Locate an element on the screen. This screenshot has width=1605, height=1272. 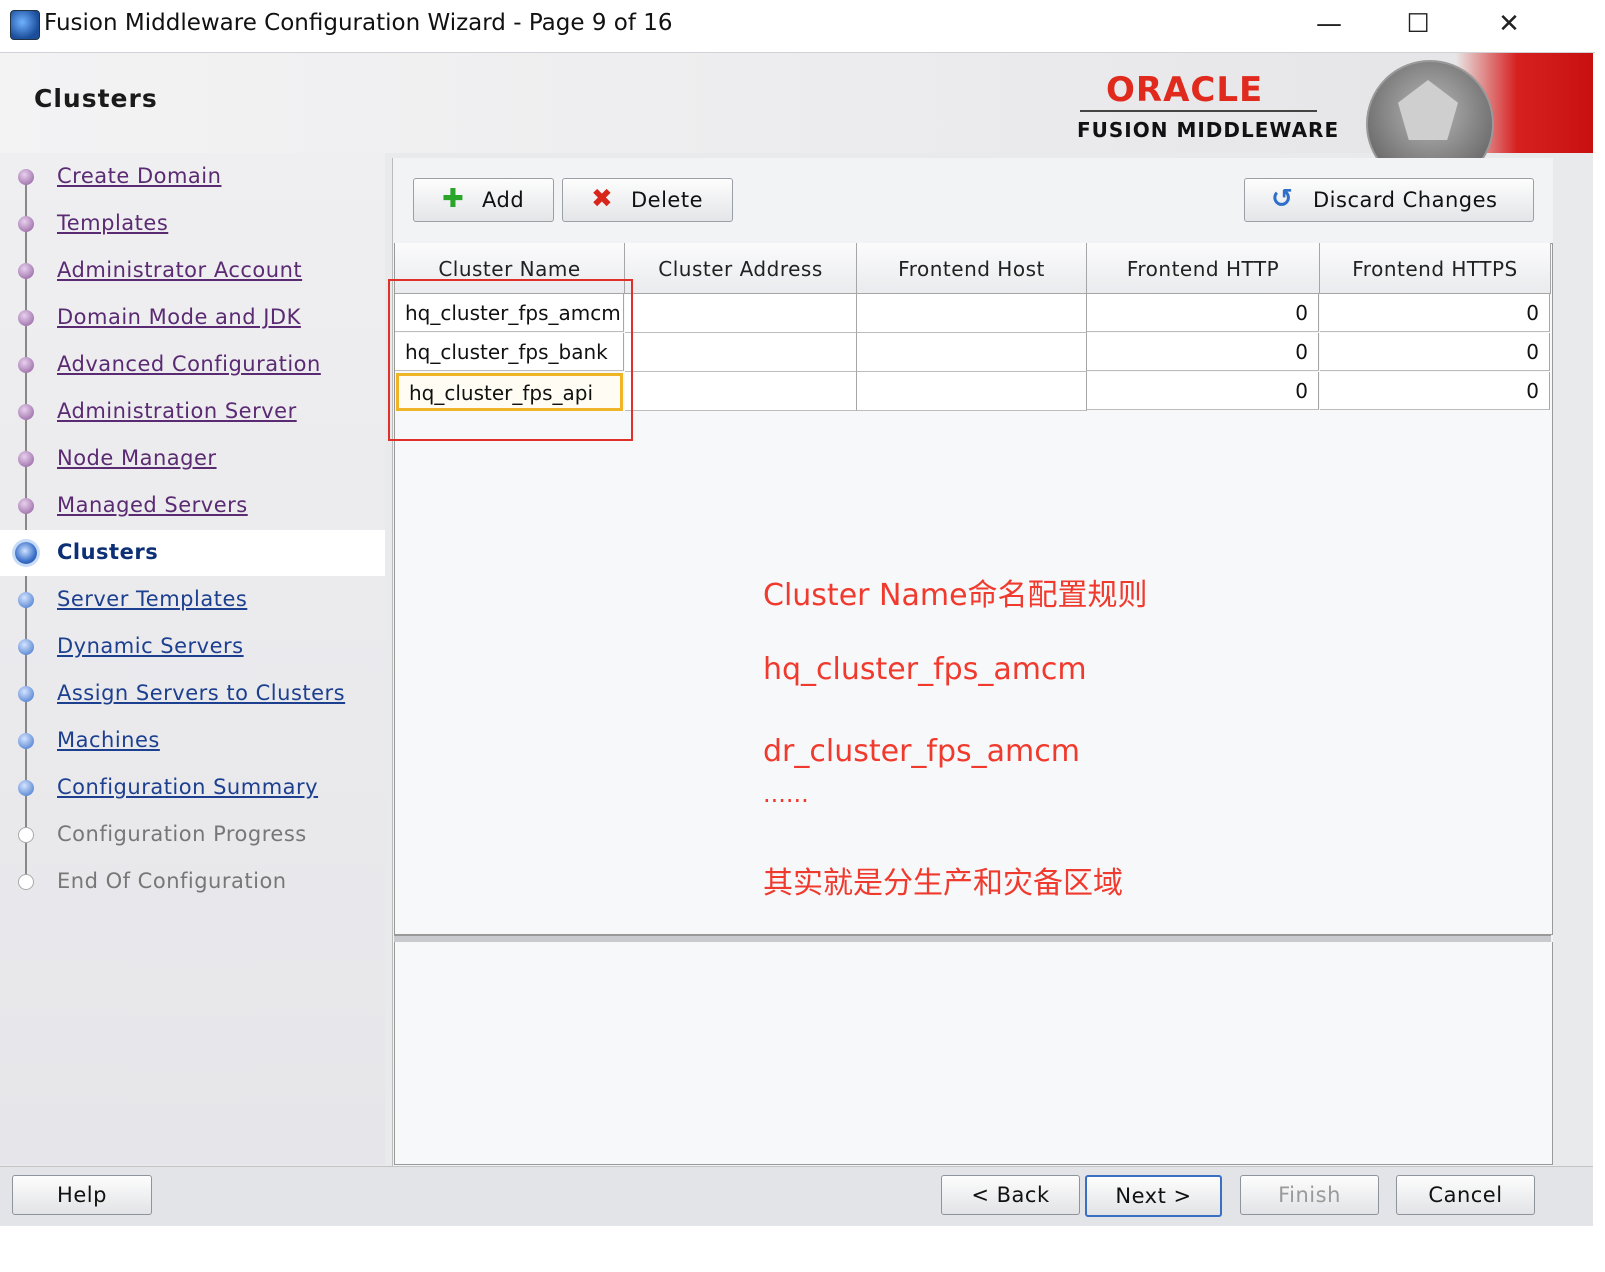
nav-step-end-of-configuration: End Of Configuration is located at coordinates (192, 882).